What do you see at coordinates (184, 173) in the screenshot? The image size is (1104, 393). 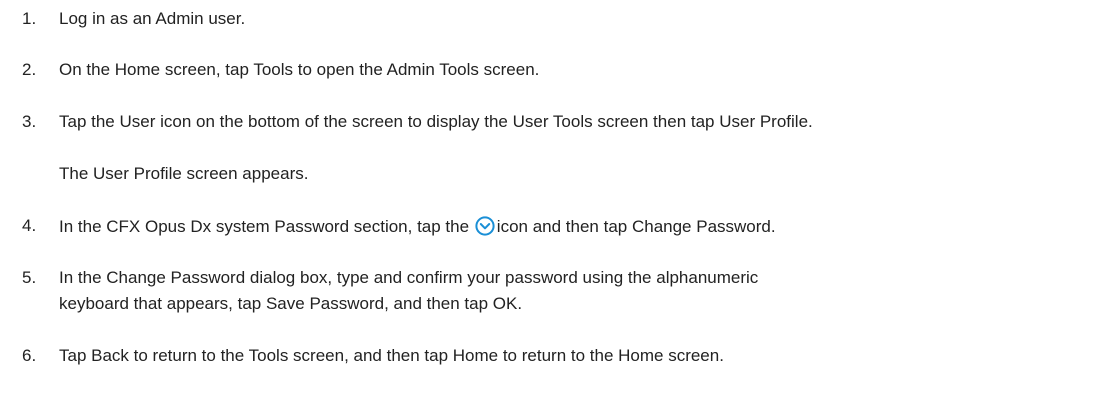 I see `step-result-text: The User Profile screen appears.` at bounding box center [184, 173].